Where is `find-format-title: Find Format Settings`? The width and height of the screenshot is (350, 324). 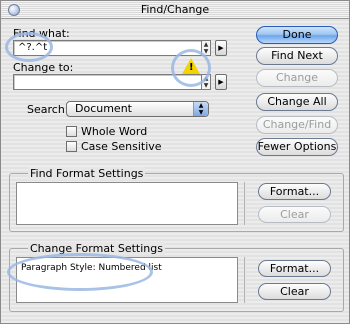
find-format-title: Find Format Settings is located at coordinates (87, 173).